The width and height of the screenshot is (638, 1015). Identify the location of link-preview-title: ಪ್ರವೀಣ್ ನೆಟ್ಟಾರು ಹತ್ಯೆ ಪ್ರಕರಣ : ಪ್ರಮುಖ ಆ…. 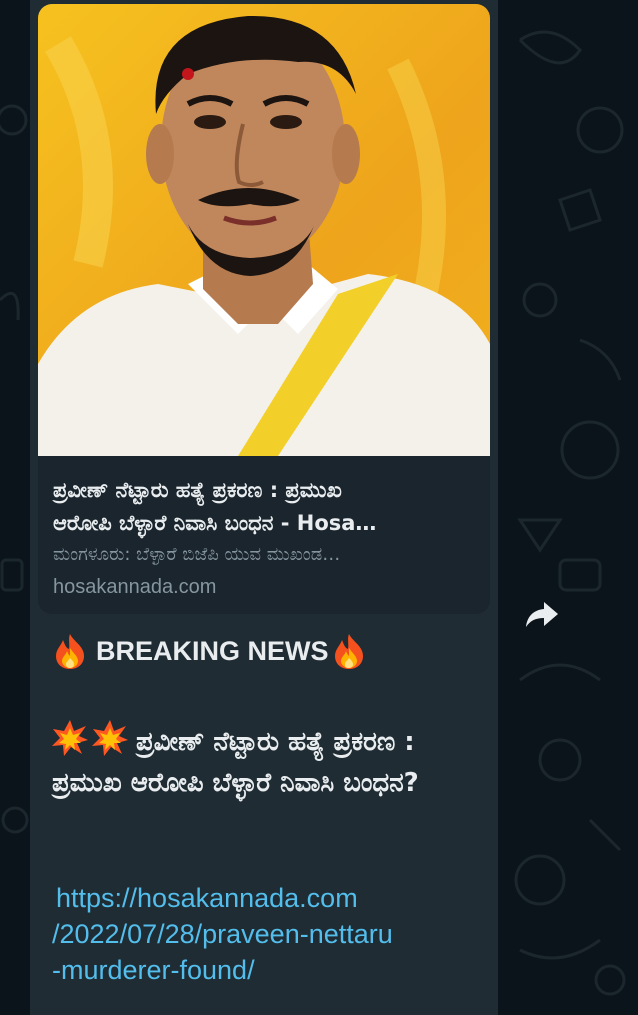
(268, 507).